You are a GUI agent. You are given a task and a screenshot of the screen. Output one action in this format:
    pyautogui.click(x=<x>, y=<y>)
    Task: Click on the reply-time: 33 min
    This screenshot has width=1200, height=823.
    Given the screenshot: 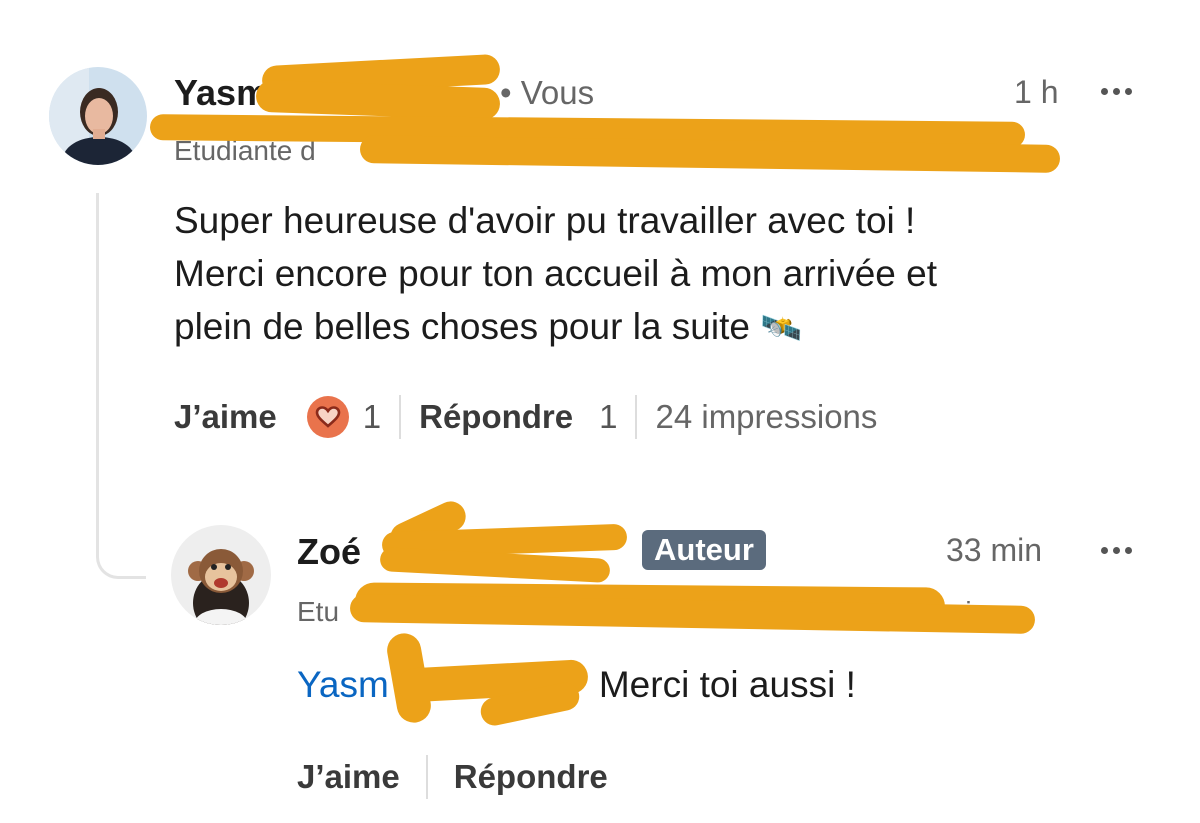 What is the action you would take?
    pyautogui.click(x=994, y=550)
    